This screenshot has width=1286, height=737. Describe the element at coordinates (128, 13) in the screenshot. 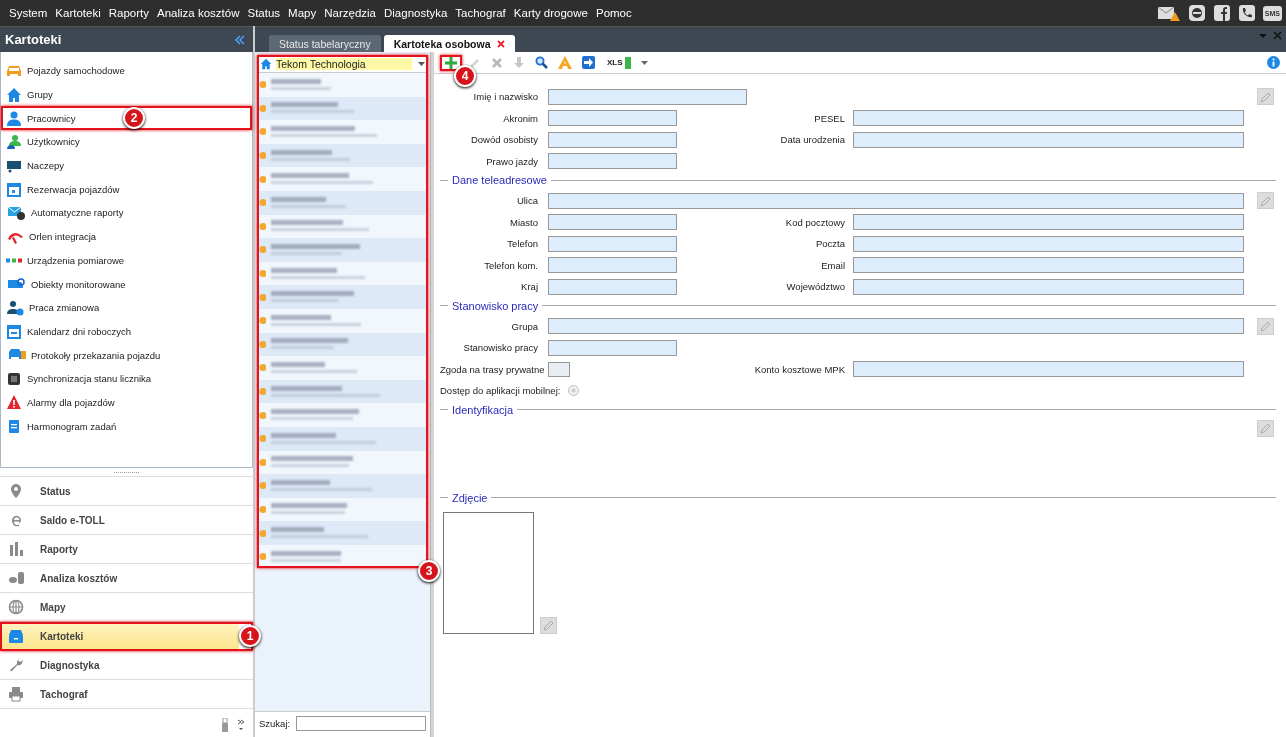

I see `menu-item: Raporty` at that location.